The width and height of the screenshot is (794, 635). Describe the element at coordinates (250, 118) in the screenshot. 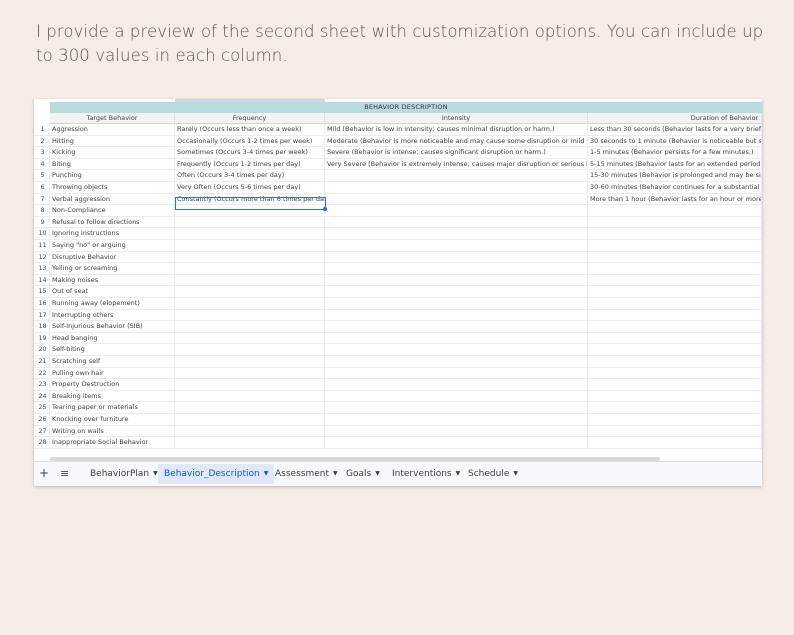

I see `header-frequency: Frequency` at that location.